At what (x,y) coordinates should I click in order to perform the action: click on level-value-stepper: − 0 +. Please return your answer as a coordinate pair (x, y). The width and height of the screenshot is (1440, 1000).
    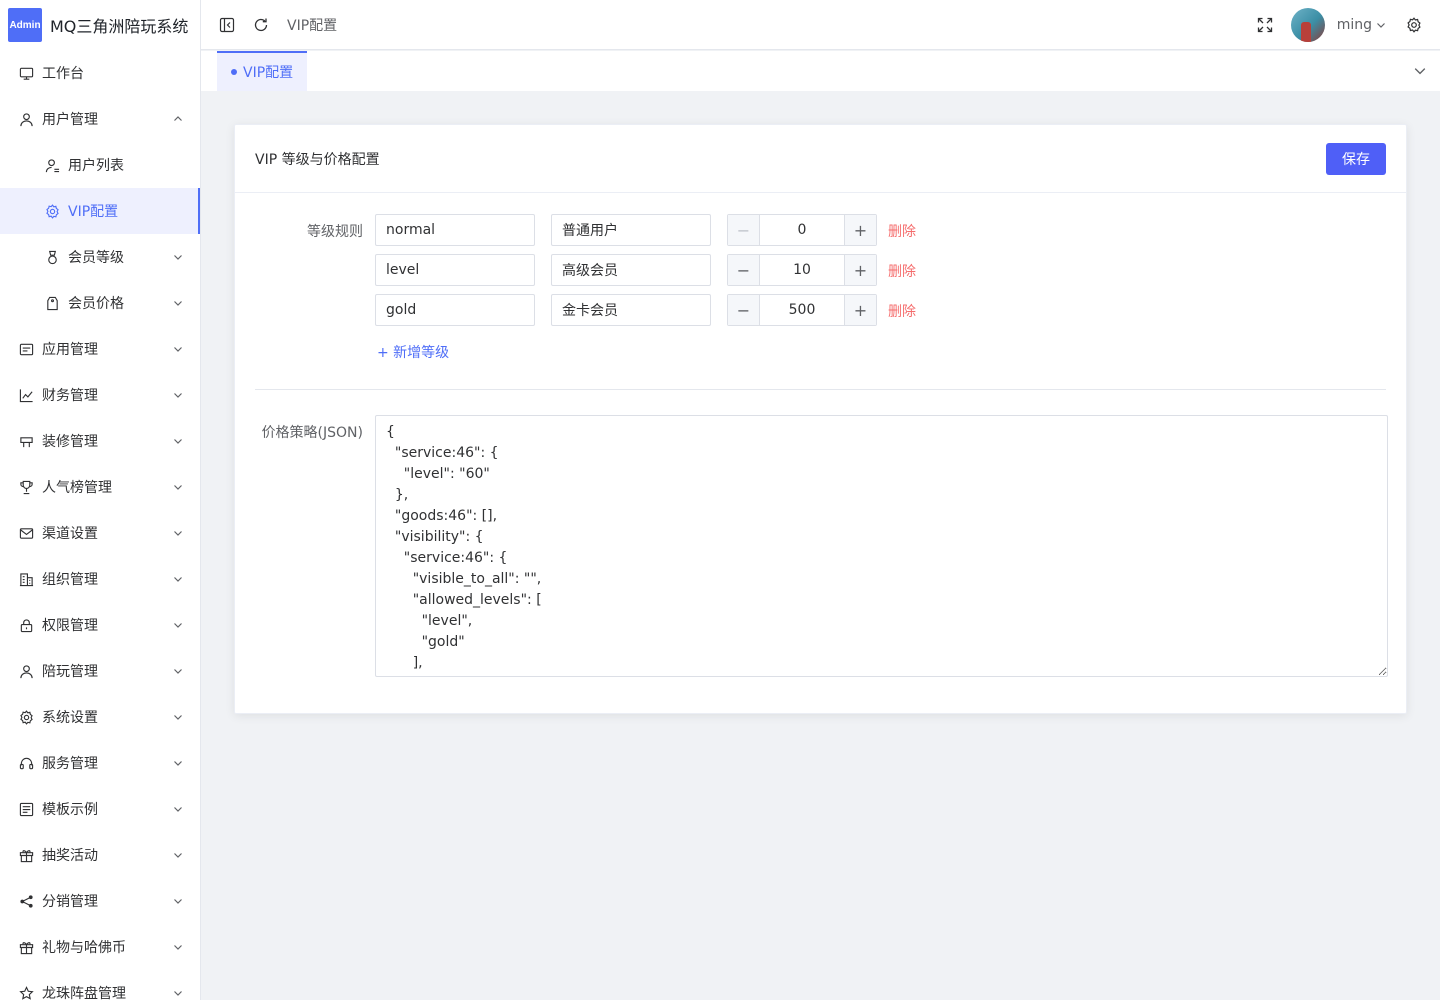
    Looking at the image, I should click on (802, 230).